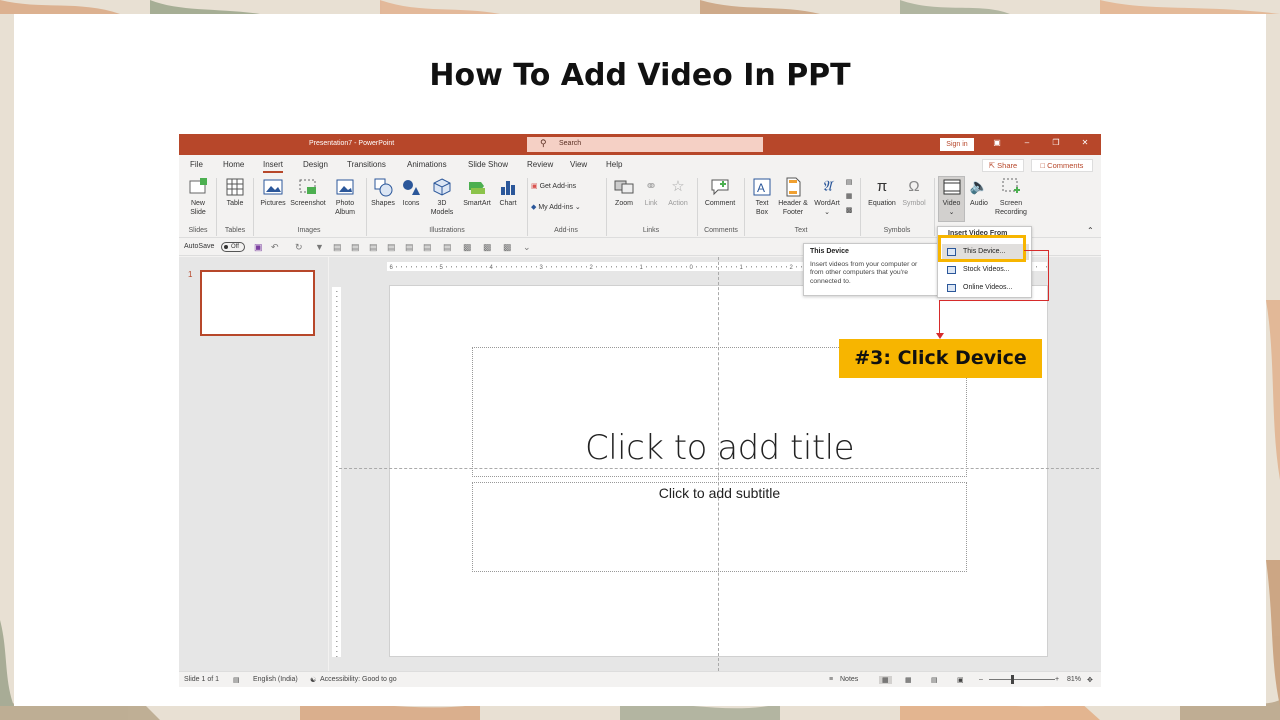  What do you see at coordinates (366, 164) in the screenshot?
I see `tab-transitions: Transitions` at bounding box center [366, 164].